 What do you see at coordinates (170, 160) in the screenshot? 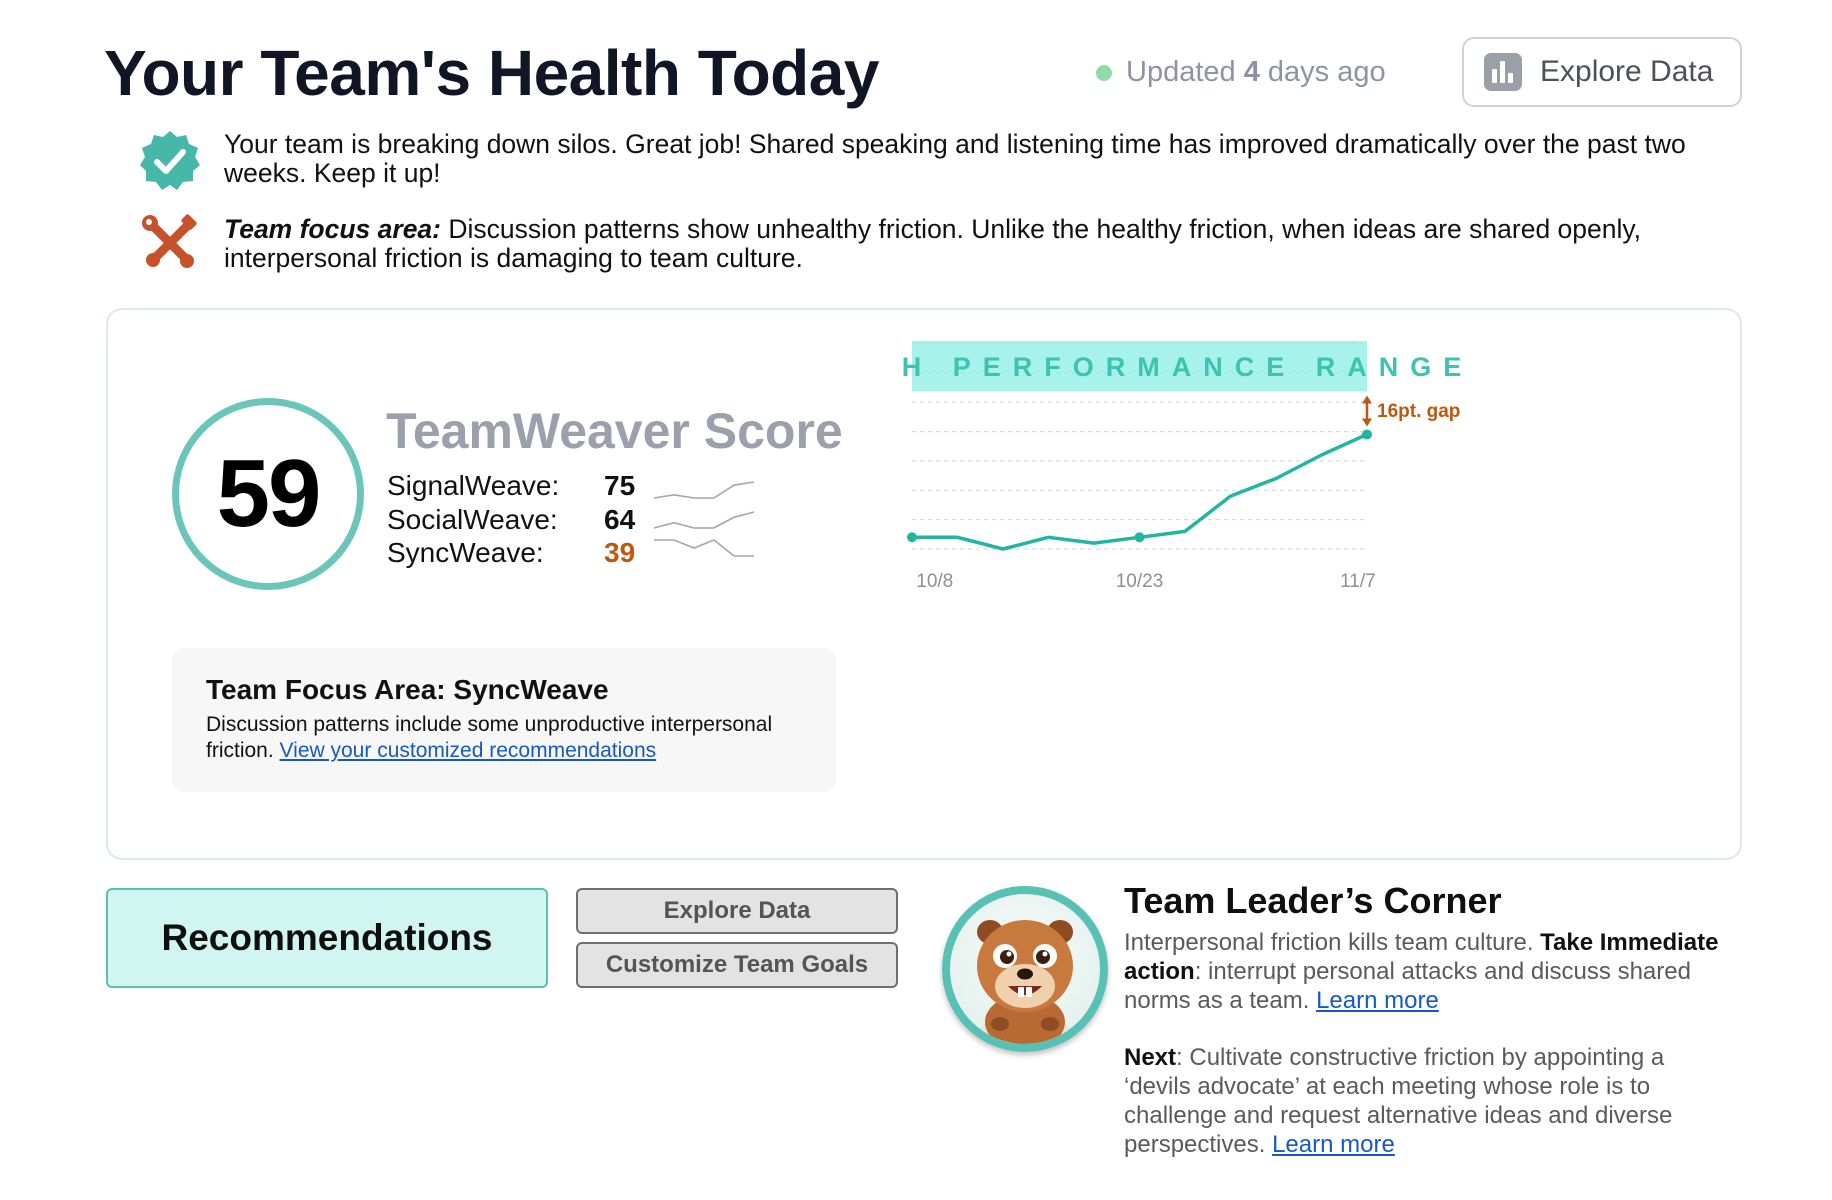
I see `verified-check-icon` at bounding box center [170, 160].